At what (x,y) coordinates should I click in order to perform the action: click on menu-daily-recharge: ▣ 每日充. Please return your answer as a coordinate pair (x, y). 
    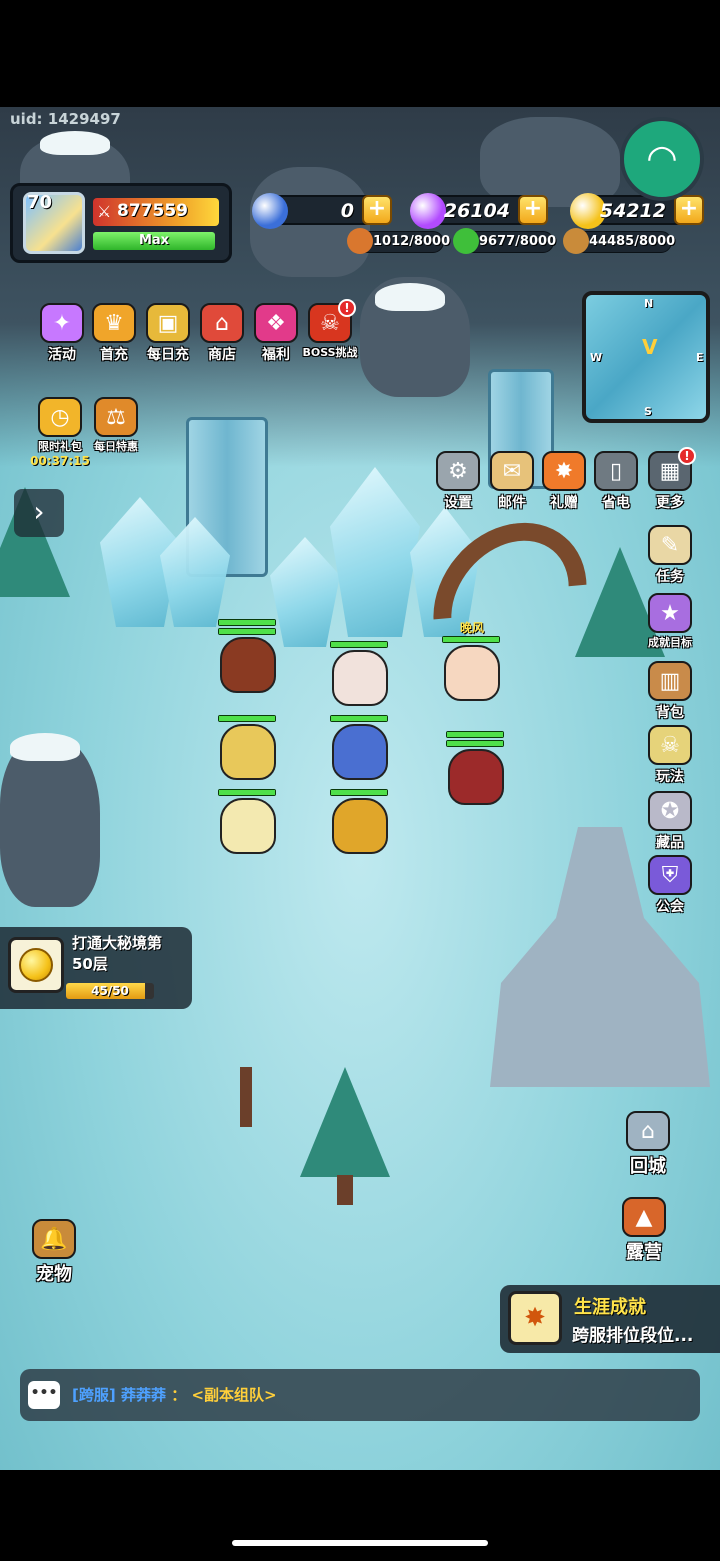
    Looking at the image, I should click on (168, 334).